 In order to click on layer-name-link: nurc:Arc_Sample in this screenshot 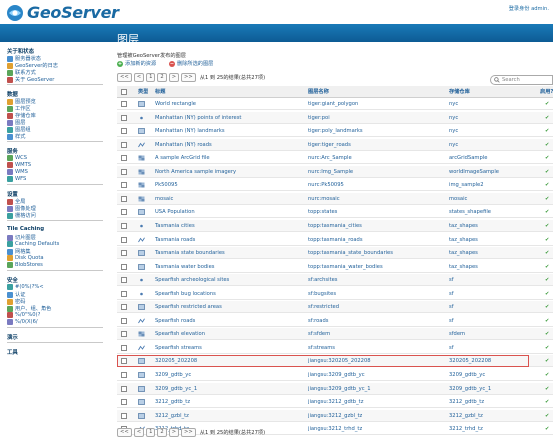, I will do `click(376, 158)`.